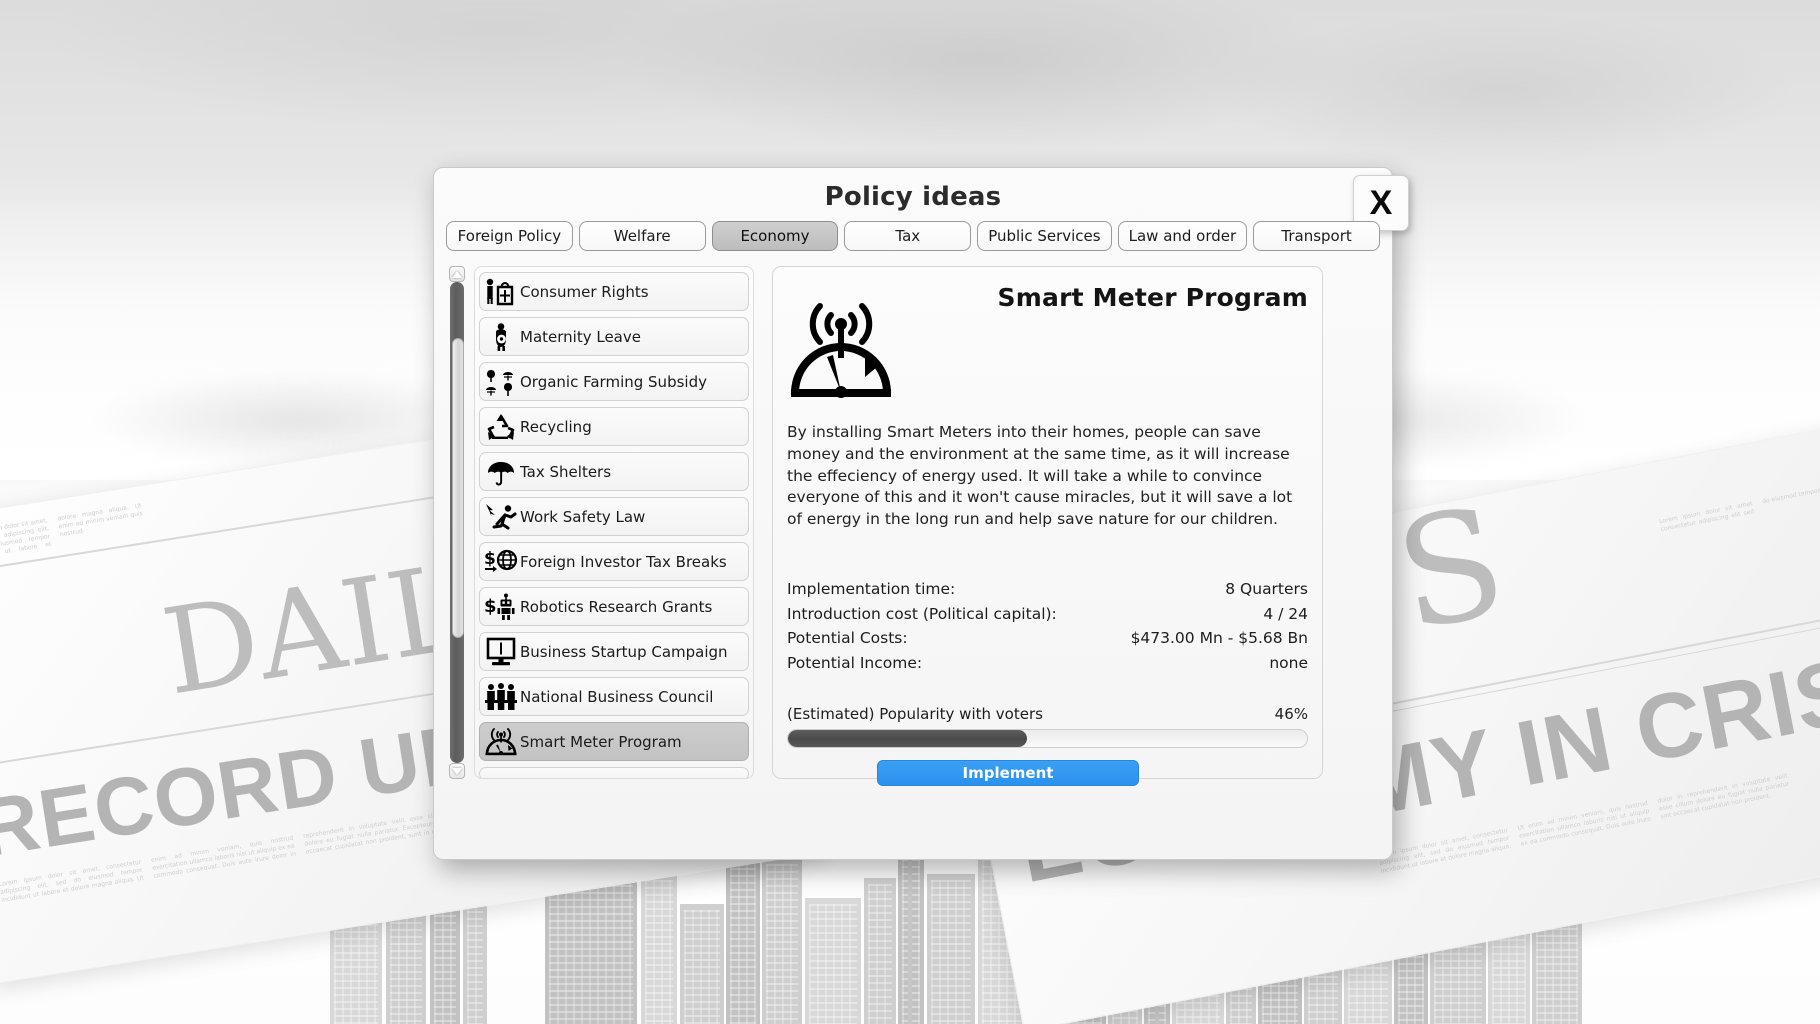  I want to click on tab-transport: Transport, so click(1316, 236).